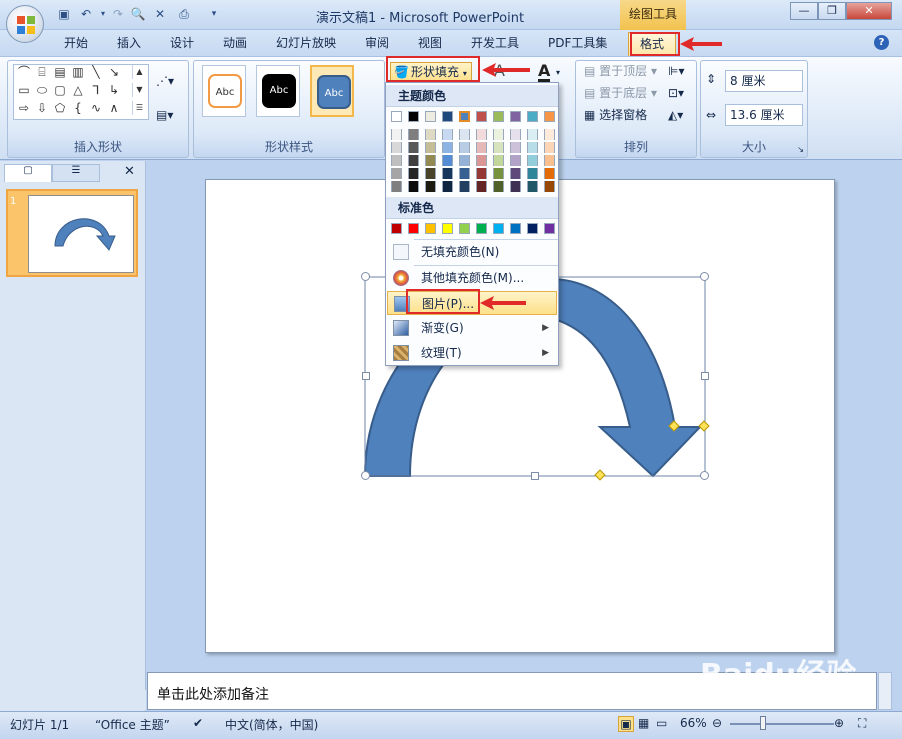  I want to click on quick-print-icon: ⎙, so click(184, 14).